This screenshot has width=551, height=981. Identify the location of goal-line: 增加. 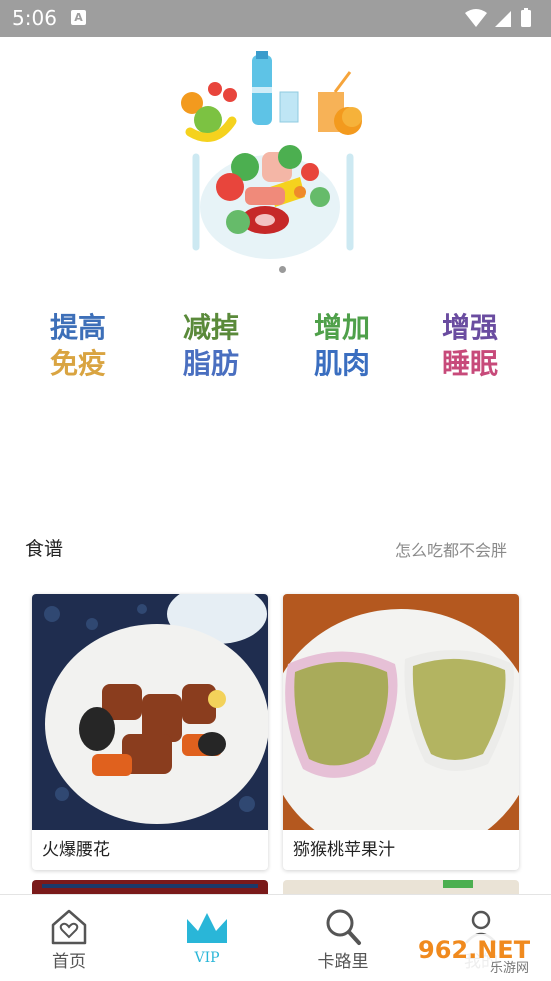
(341, 327).